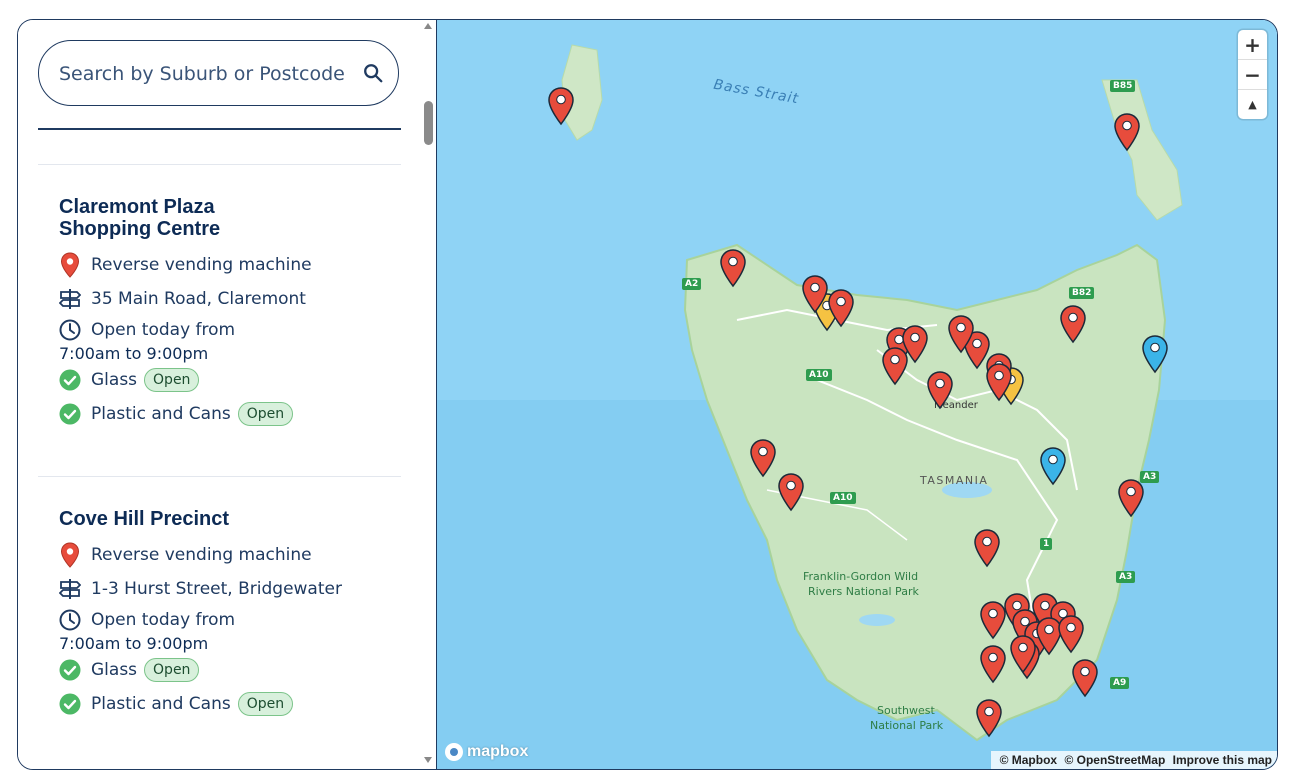  What do you see at coordinates (692, 284) in the screenshot?
I see `road-shield: A2` at bounding box center [692, 284].